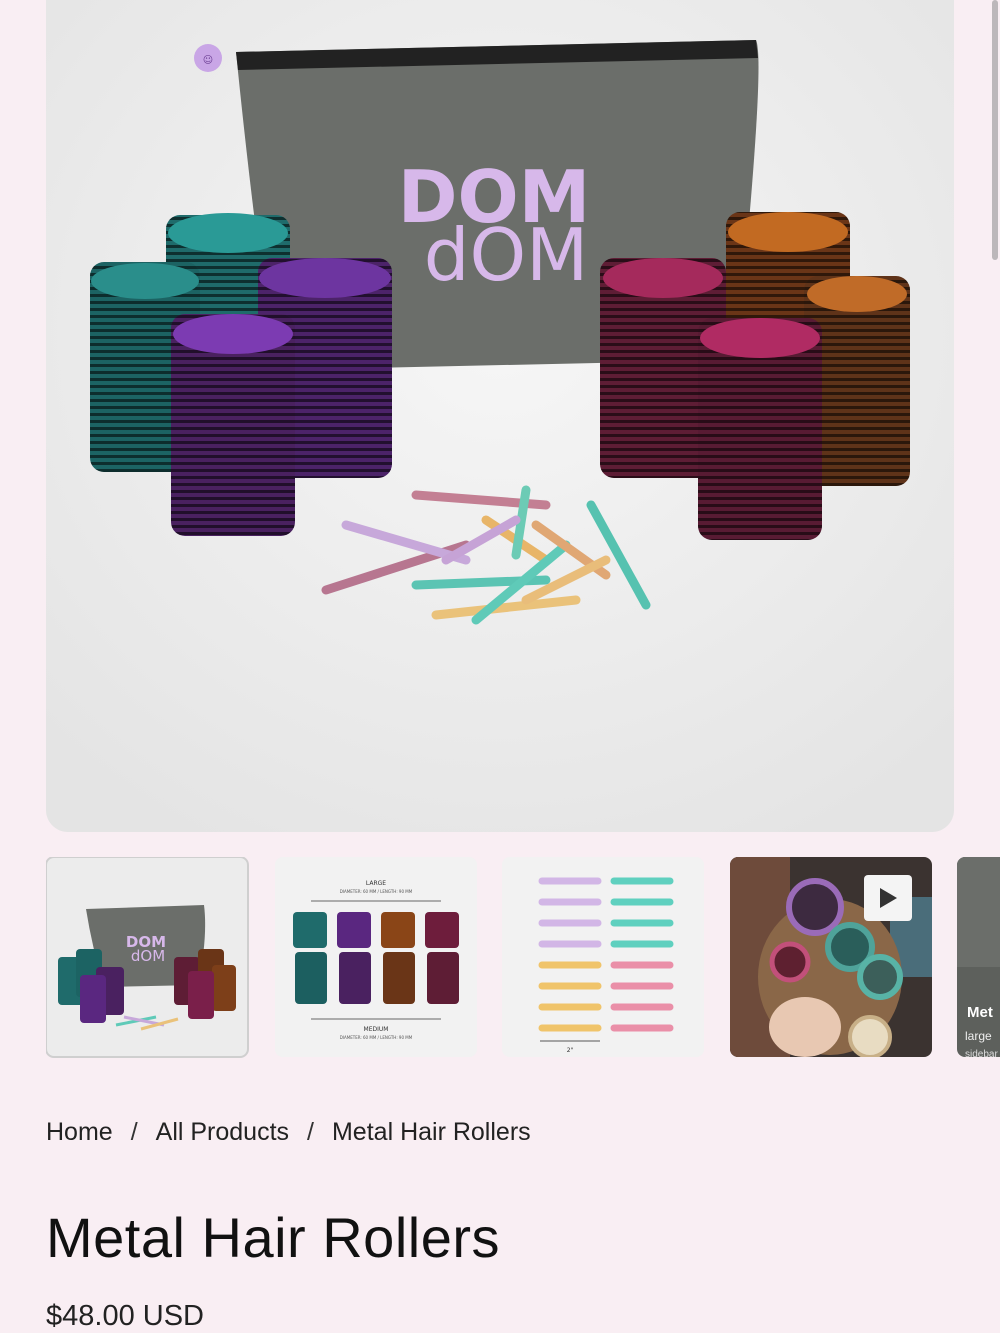 The height and width of the screenshot is (1333, 1000). What do you see at coordinates (376, 1037) in the screenshot?
I see `sizes-medium-dims: DIAMETER: 60 MM / LENGTH: 90 MM` at bounding box center [376, 1037].